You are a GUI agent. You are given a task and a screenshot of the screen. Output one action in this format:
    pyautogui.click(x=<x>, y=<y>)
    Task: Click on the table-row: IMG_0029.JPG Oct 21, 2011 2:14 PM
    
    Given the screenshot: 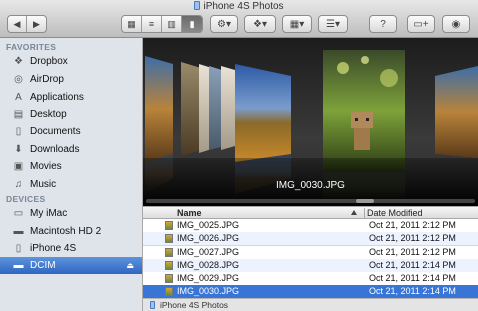 What is the action you would take?
    pyautogui.click(x=310, y=278)
    